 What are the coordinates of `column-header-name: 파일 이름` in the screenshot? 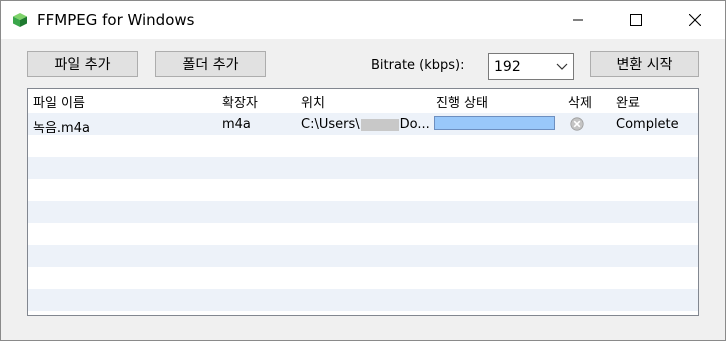 It's located at (59, 101).